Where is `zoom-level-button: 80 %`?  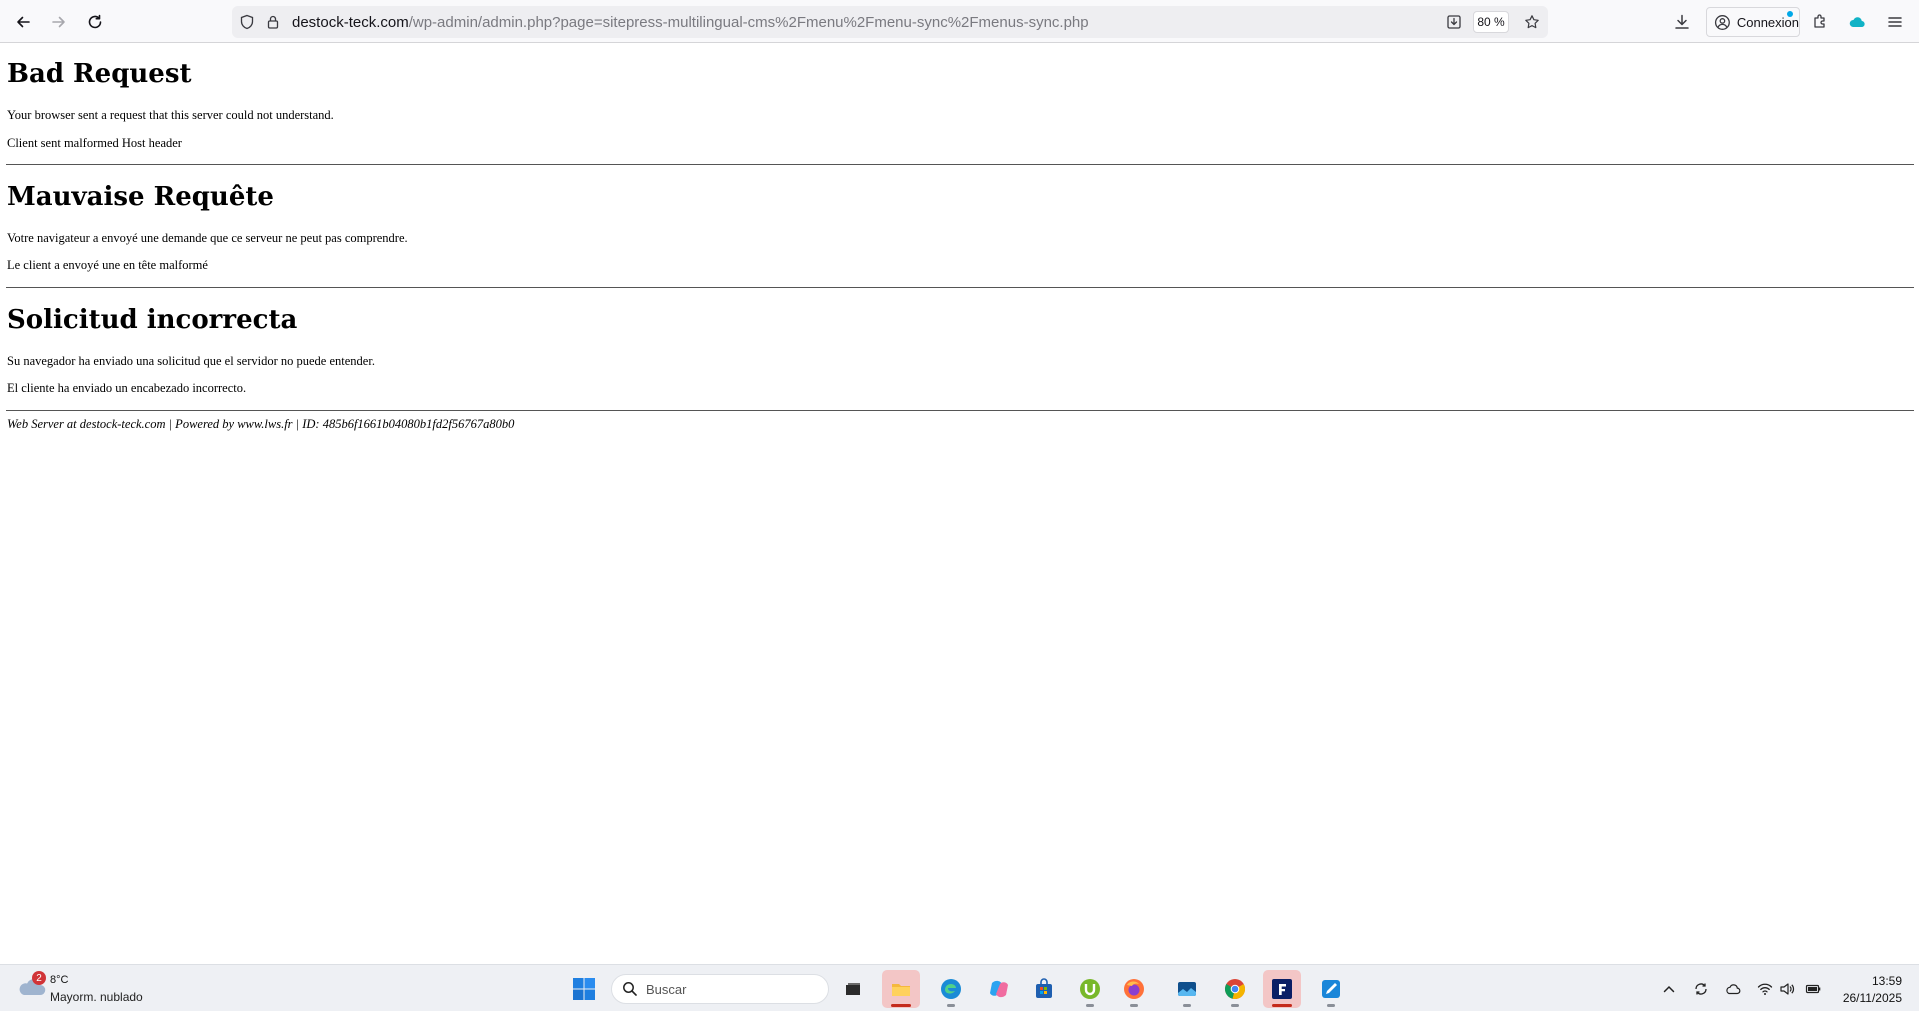
zoom-level-button: 80 % is located at coordinates (1491, 22).